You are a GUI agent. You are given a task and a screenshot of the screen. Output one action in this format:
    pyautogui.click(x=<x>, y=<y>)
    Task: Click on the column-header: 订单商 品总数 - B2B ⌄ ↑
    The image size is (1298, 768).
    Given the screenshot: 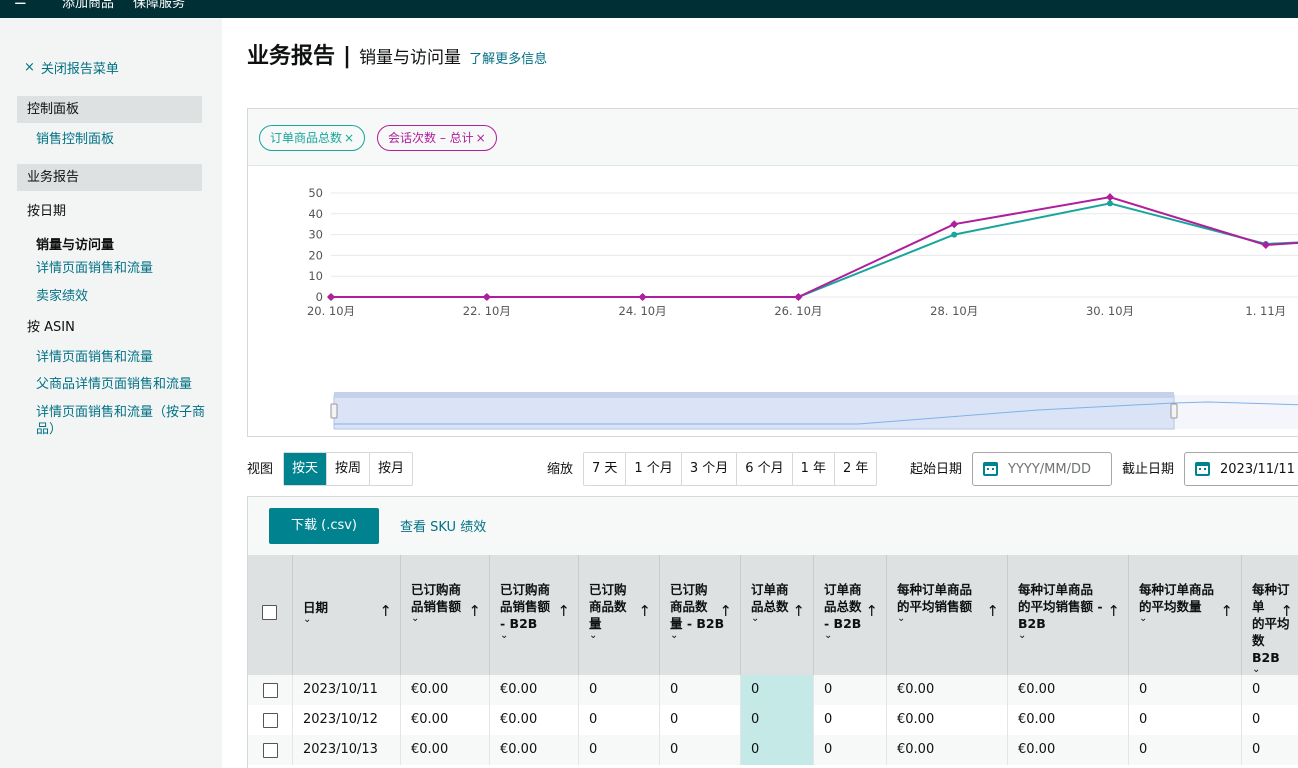 What is the action you would take?
    pyautogui.click(x=850, y=615)
    